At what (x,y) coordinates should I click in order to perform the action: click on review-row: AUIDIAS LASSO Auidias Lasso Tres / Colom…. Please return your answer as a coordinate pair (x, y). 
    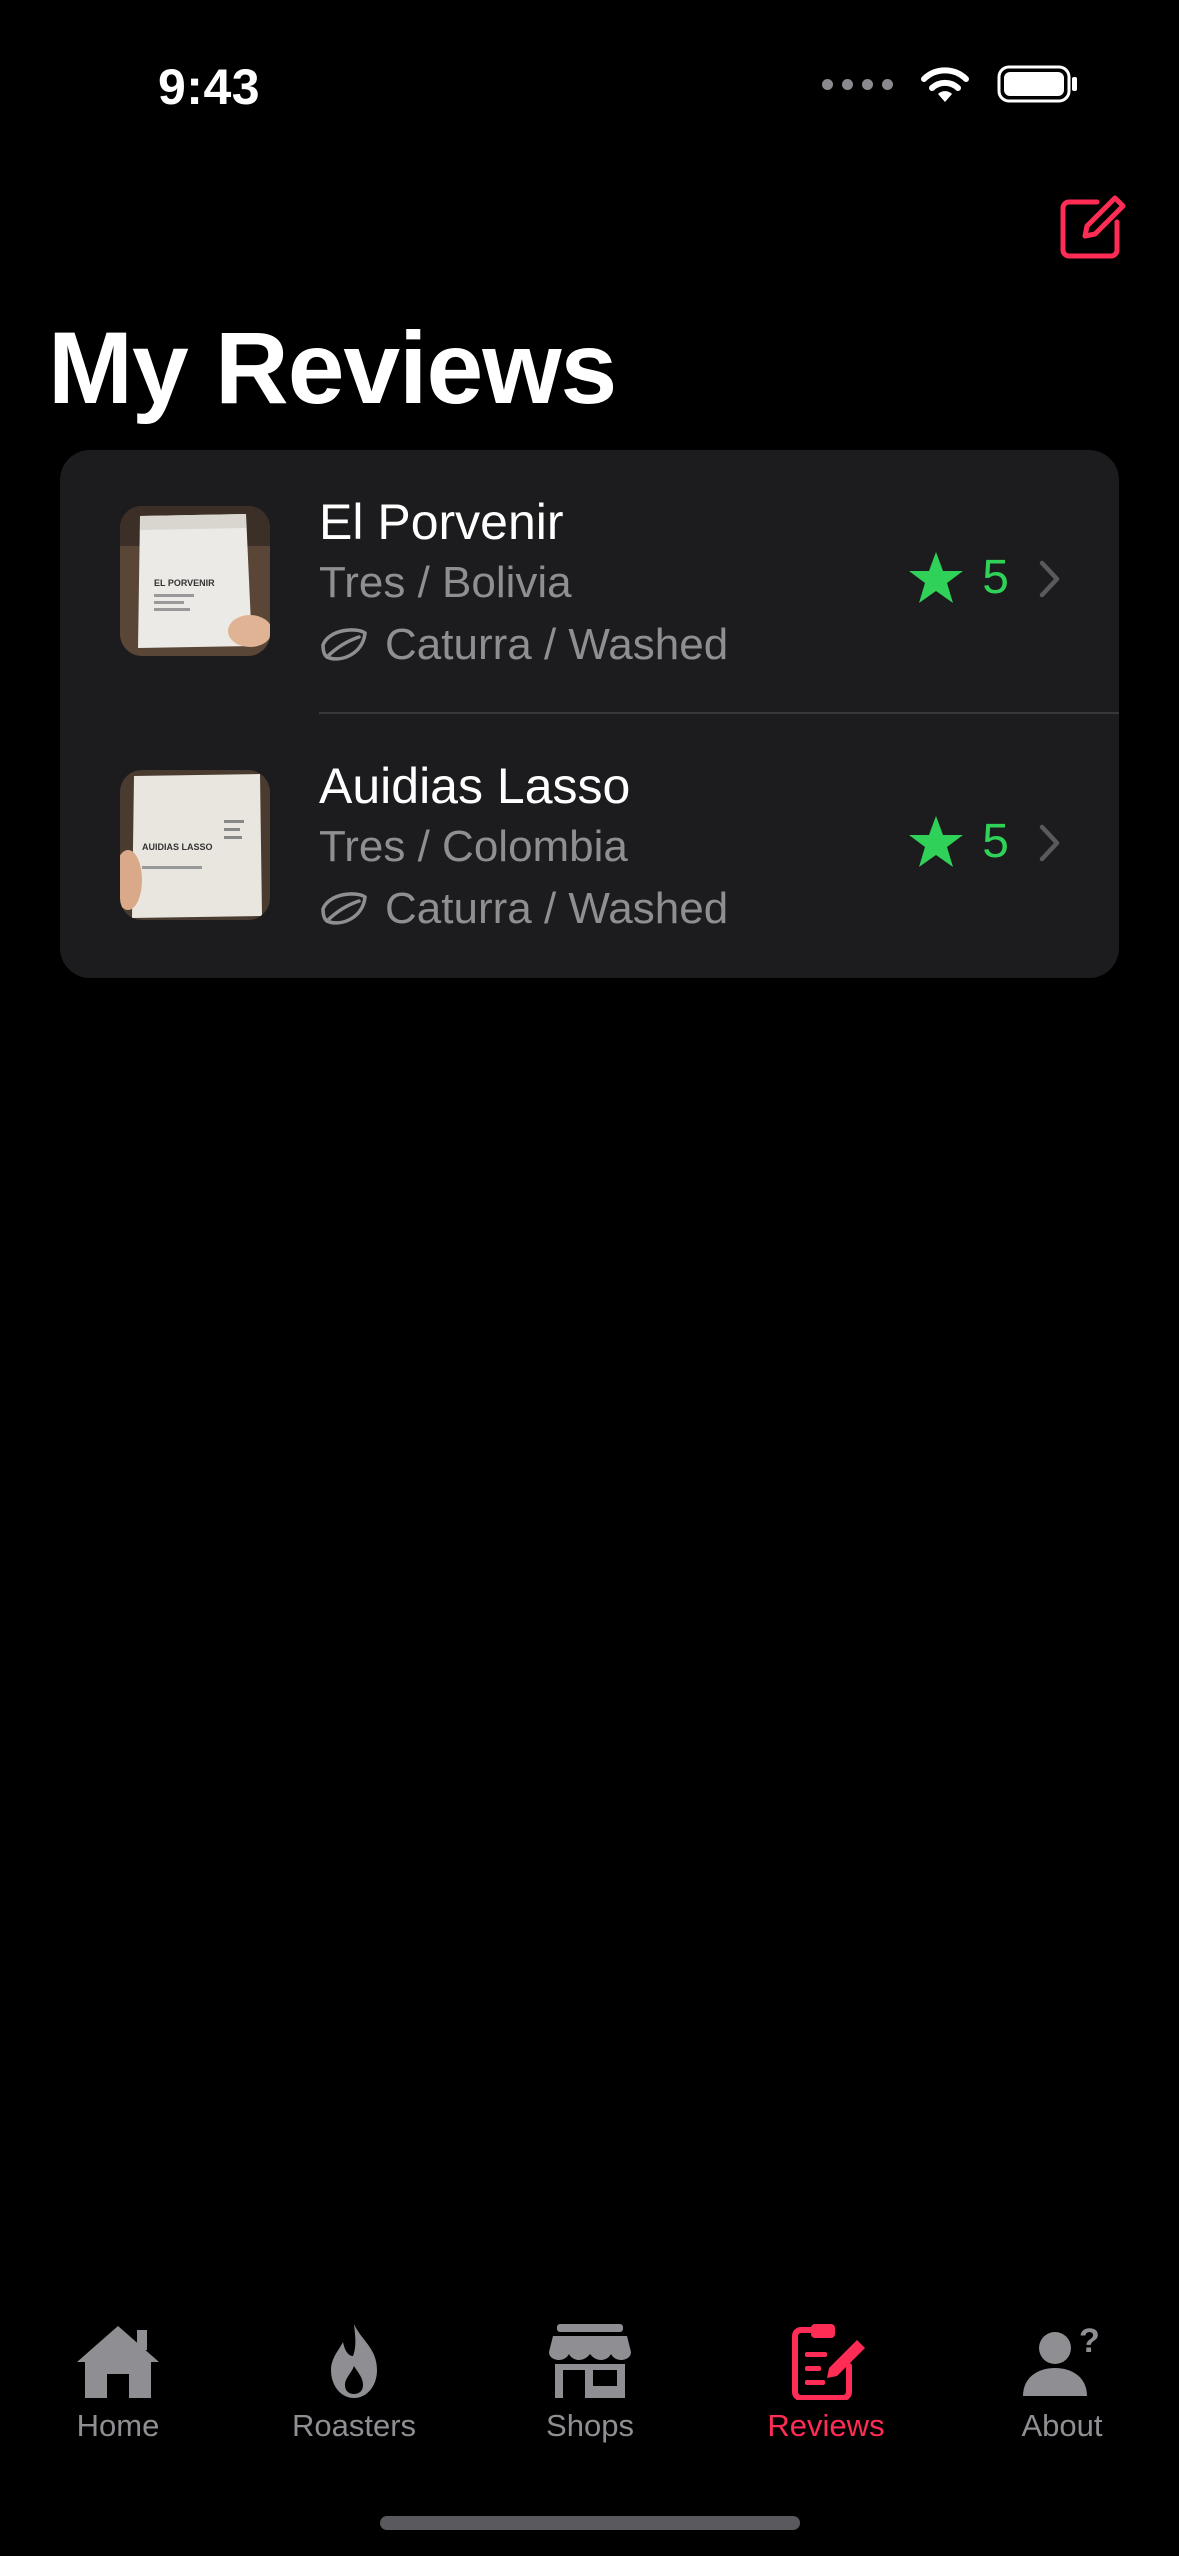
    Looking at the image, I should click on (589, 846).